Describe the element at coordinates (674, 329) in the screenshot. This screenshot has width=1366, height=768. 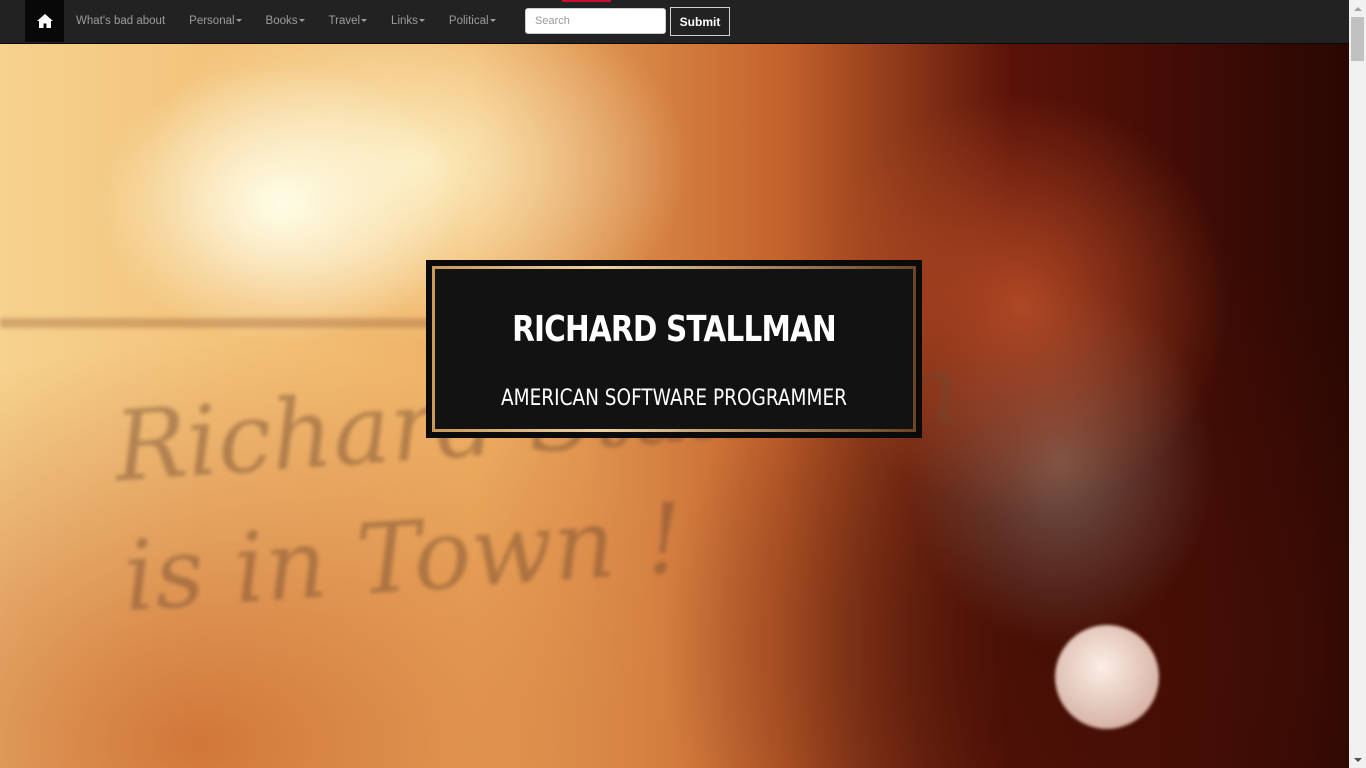
I see `page-title: RICHARD STALLMAN` at that location.